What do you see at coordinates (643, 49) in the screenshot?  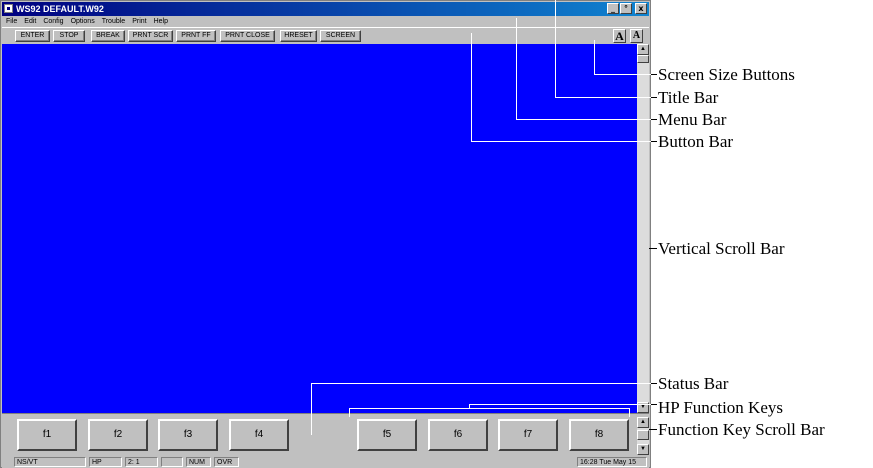 I see `scroll-up-arrow-icon: ▲` at bounding box center [643, 49].